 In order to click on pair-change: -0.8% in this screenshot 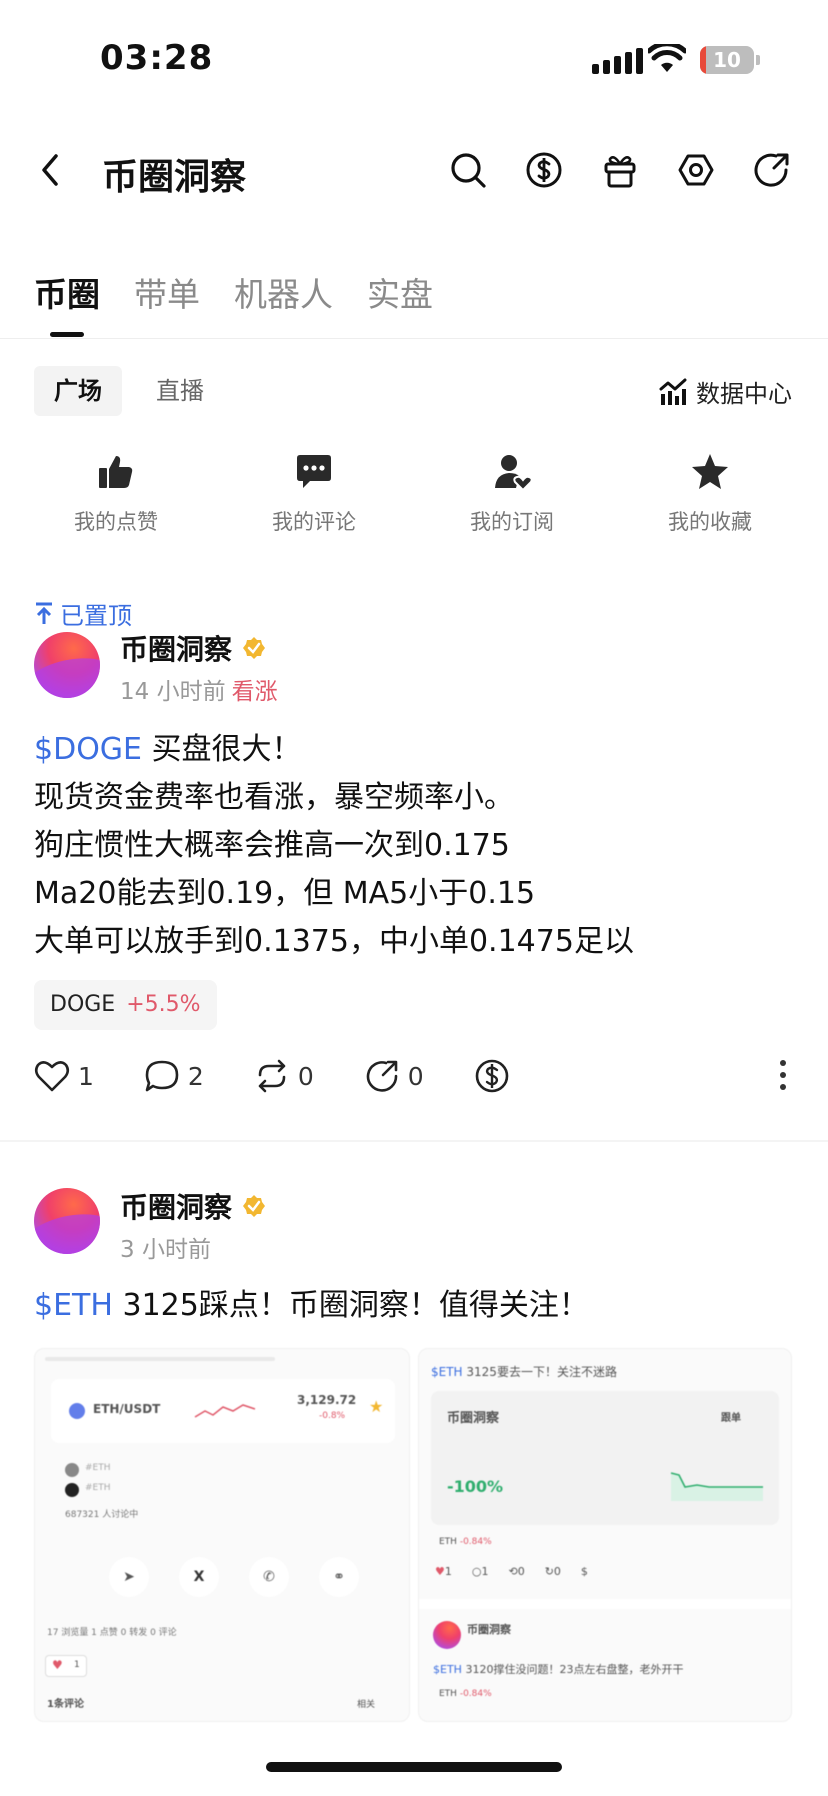, I will do `click(332, 1416)`.